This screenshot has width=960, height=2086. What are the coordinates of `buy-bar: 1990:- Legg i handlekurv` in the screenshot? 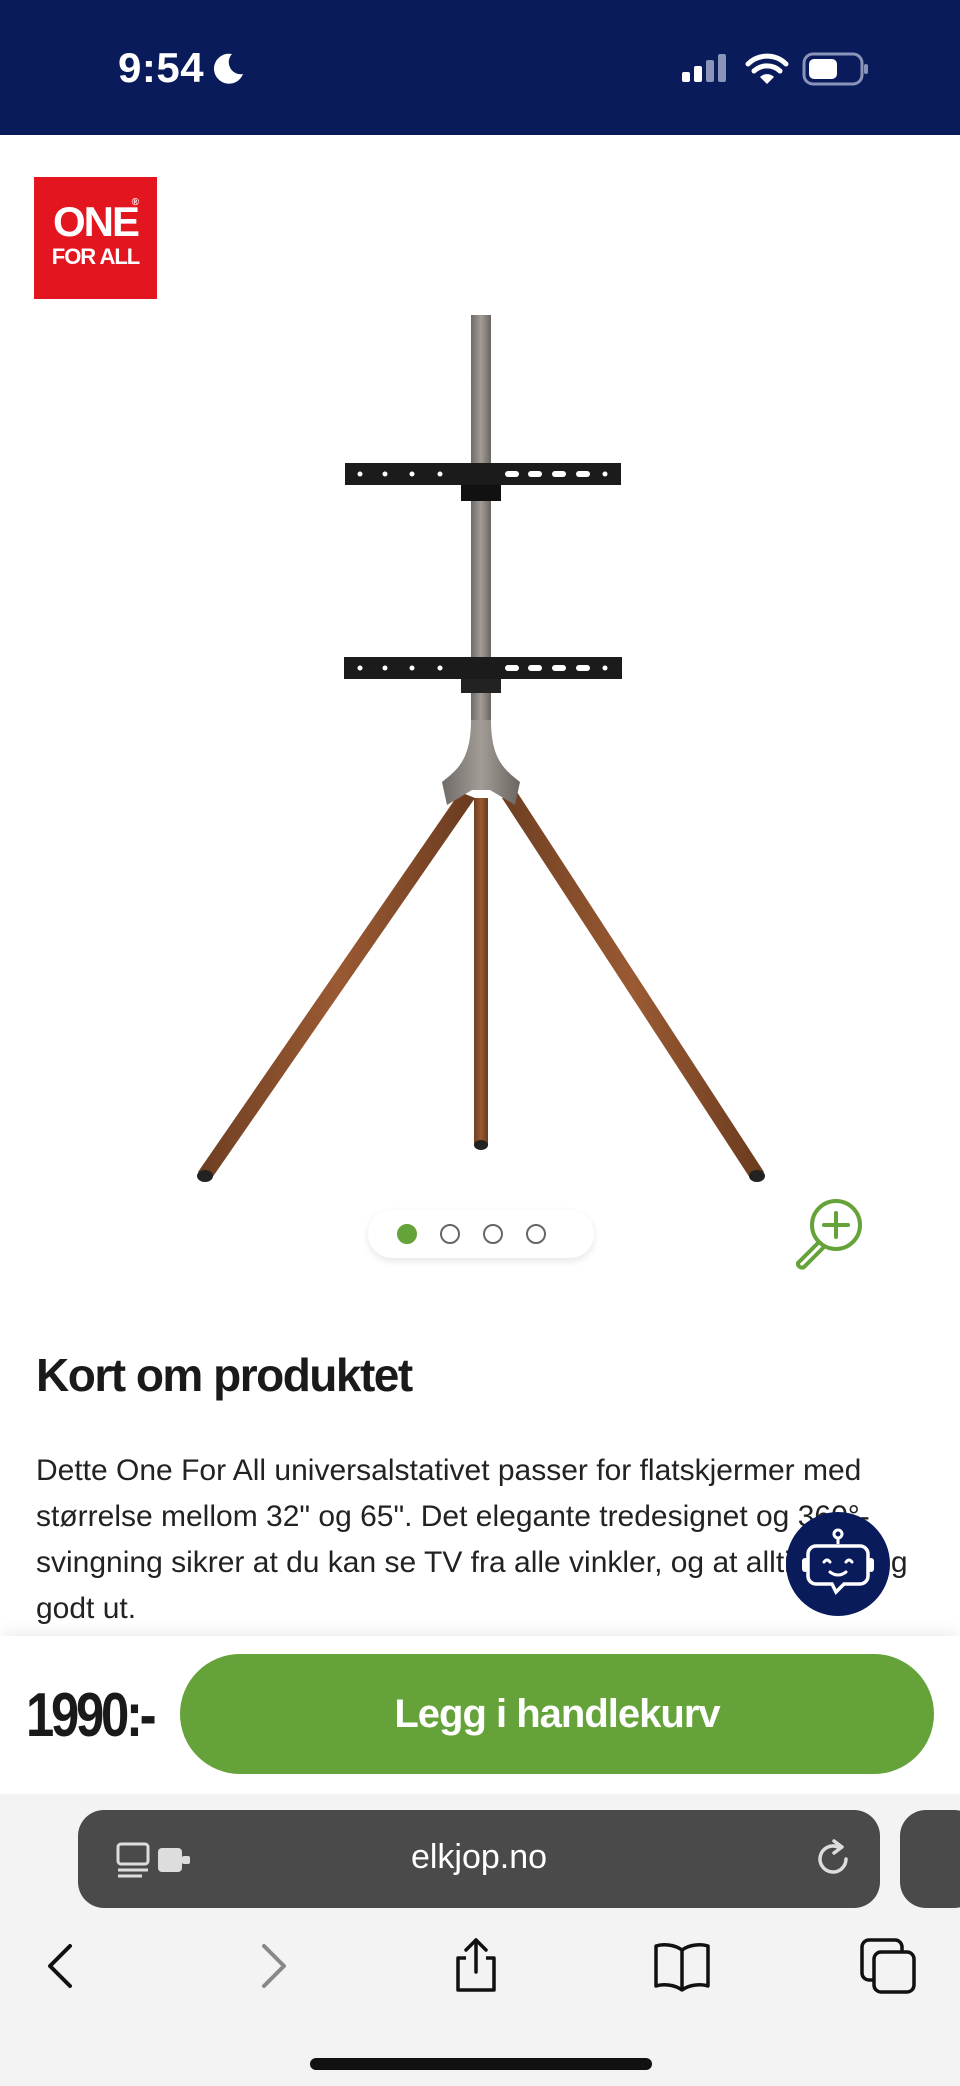 It's located at (480, 1715).